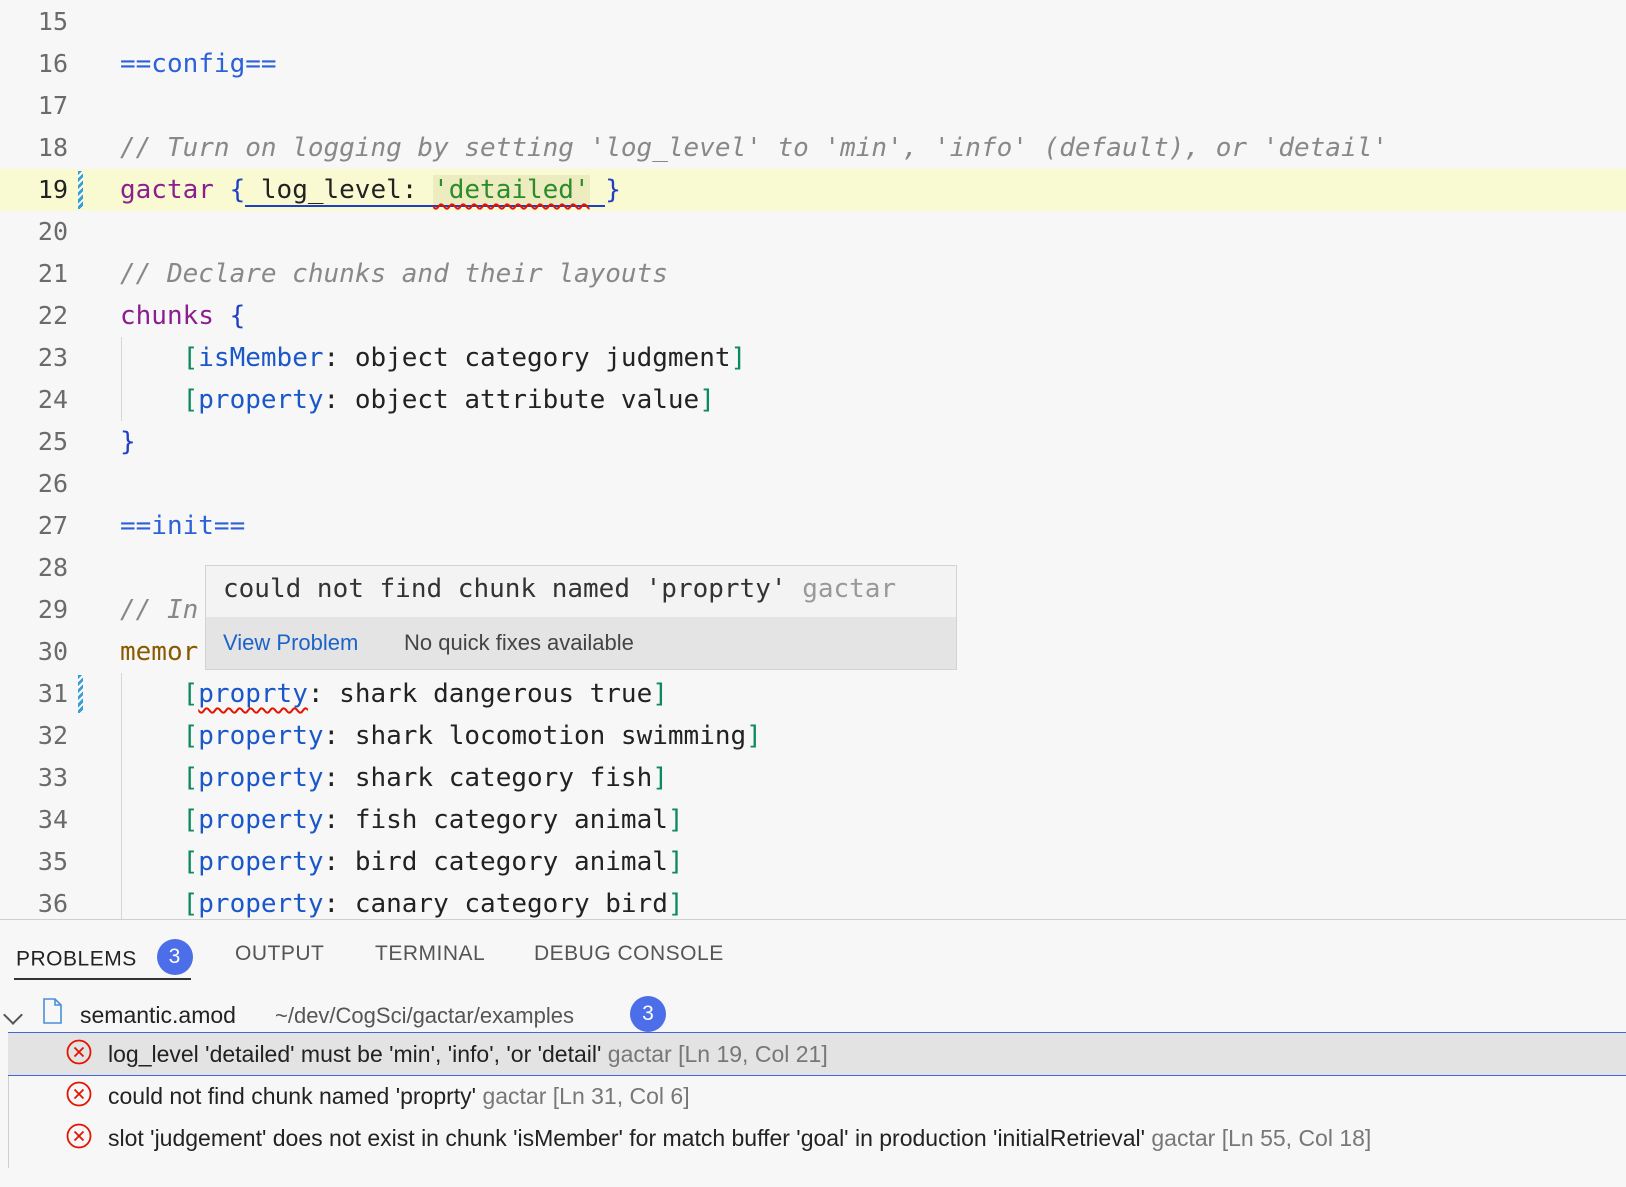 The width and height of the screenshot is (1626, 1187). I want to click on code-text: ==config==, so click(198, 64).